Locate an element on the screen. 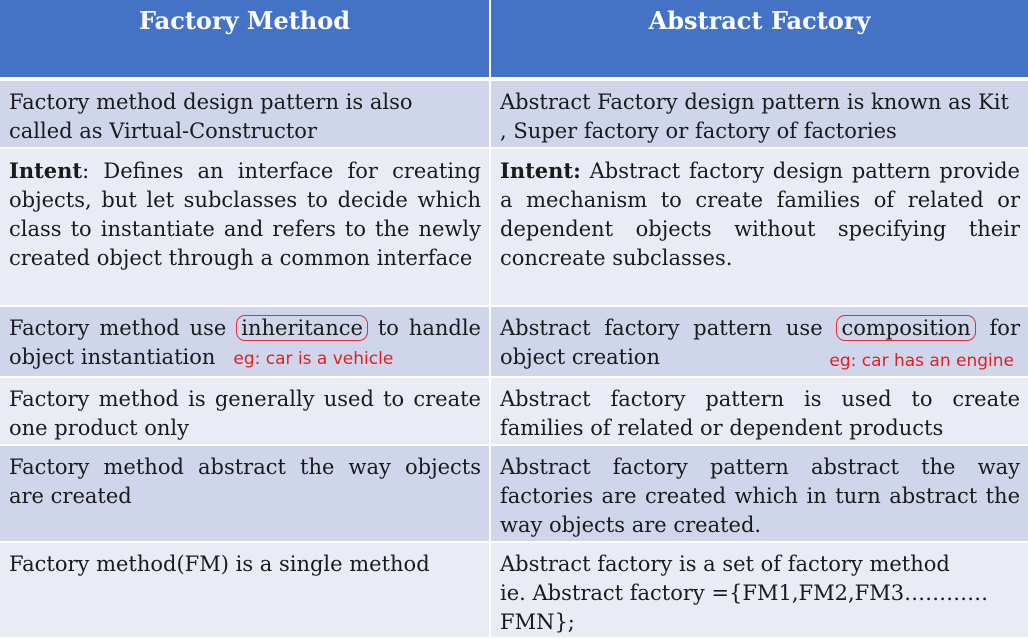 The image size is (1028, 639). example-annotation: eg: car has an engine is located at coordinates (921, 361).